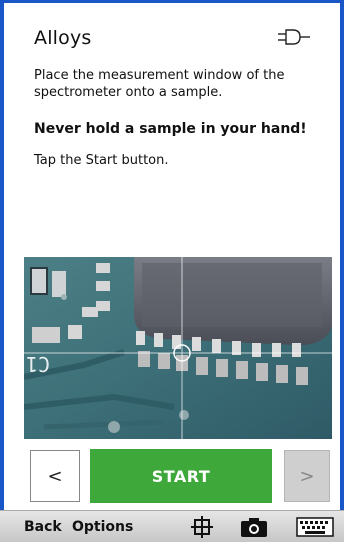 Image resolution: width=344 pixels, height=542 pixels. Describe the element at coordinates (172, 526) in the screenshot. I see `bottom-toolbar: Back Options` at that location.